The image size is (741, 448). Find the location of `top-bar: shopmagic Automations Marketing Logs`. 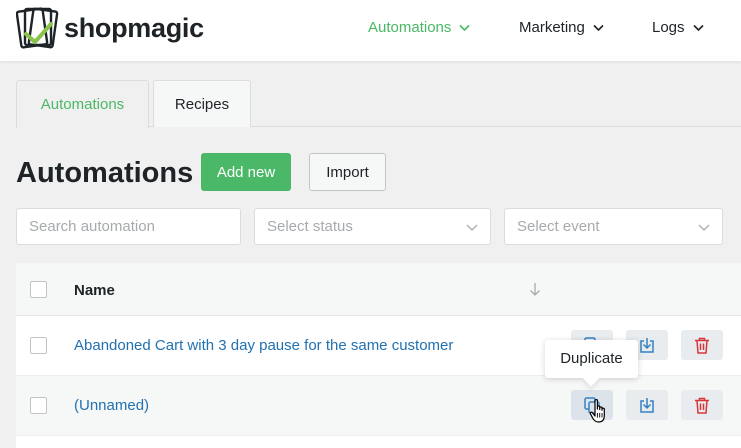

top-bar: shopmagic Automations Marketing Logs is located at coordinates (370, 30).